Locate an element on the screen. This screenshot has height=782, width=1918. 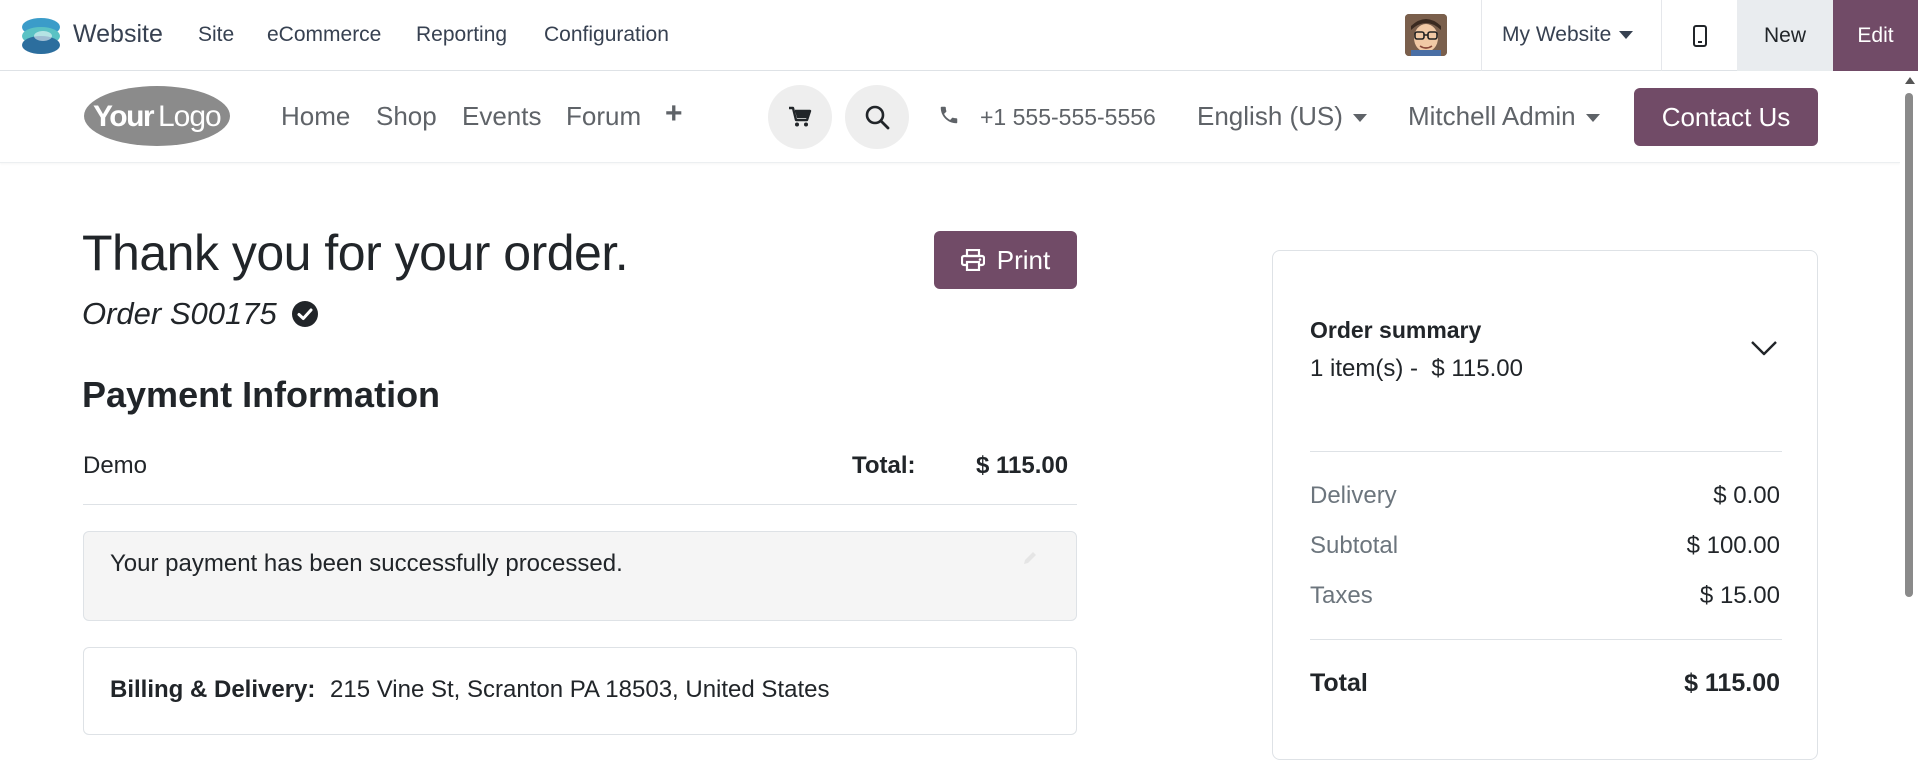
page-scrollbar is located at coordinates (1909, 426).